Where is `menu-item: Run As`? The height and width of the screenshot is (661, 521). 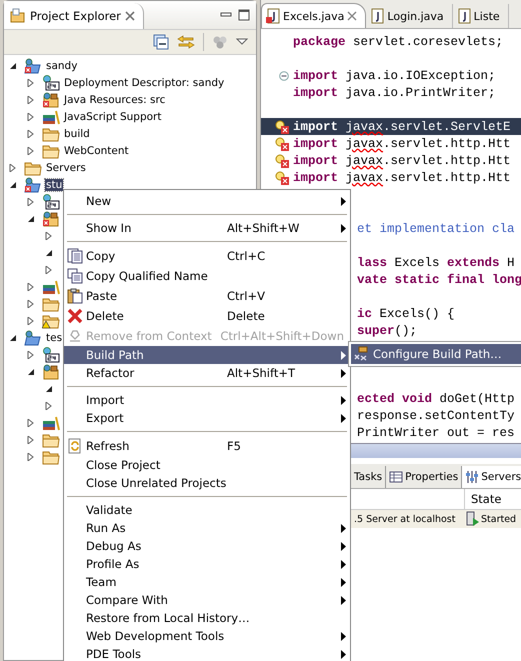
menu-item: Run As is located at coordinates (207, 528).